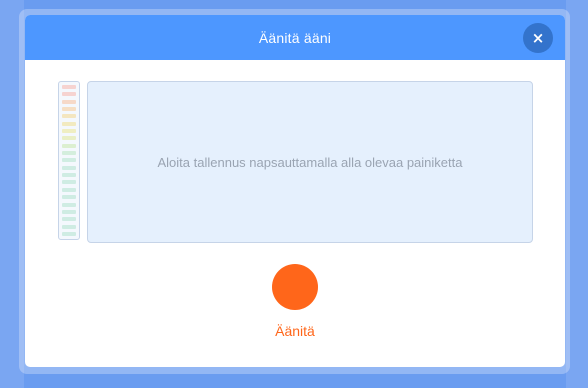 This screenshot has width=588, height=388. Describe the element at coordinates (295, 331) in the screenshot. I see `record-label: Äänitä` at that location.